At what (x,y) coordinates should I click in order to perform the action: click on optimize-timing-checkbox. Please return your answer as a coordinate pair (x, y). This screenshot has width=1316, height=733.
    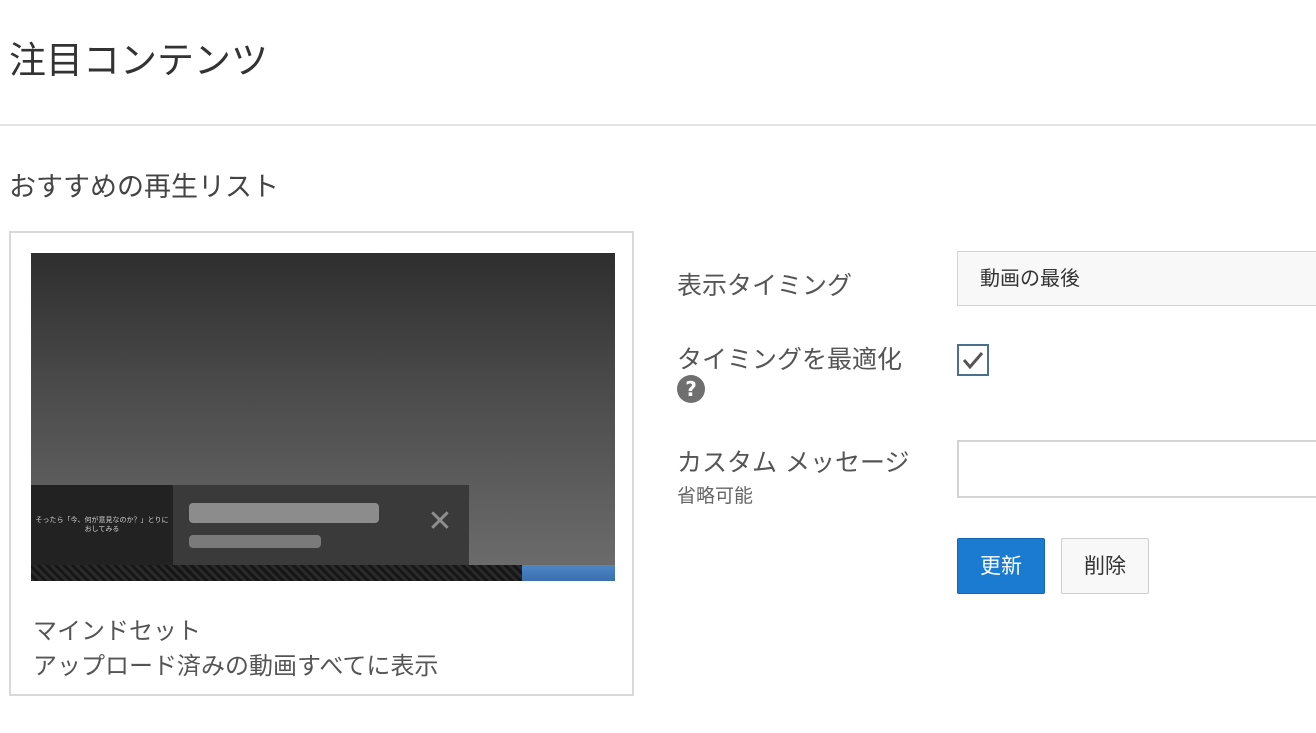
    Looking at the image, I should click on (973, 360).